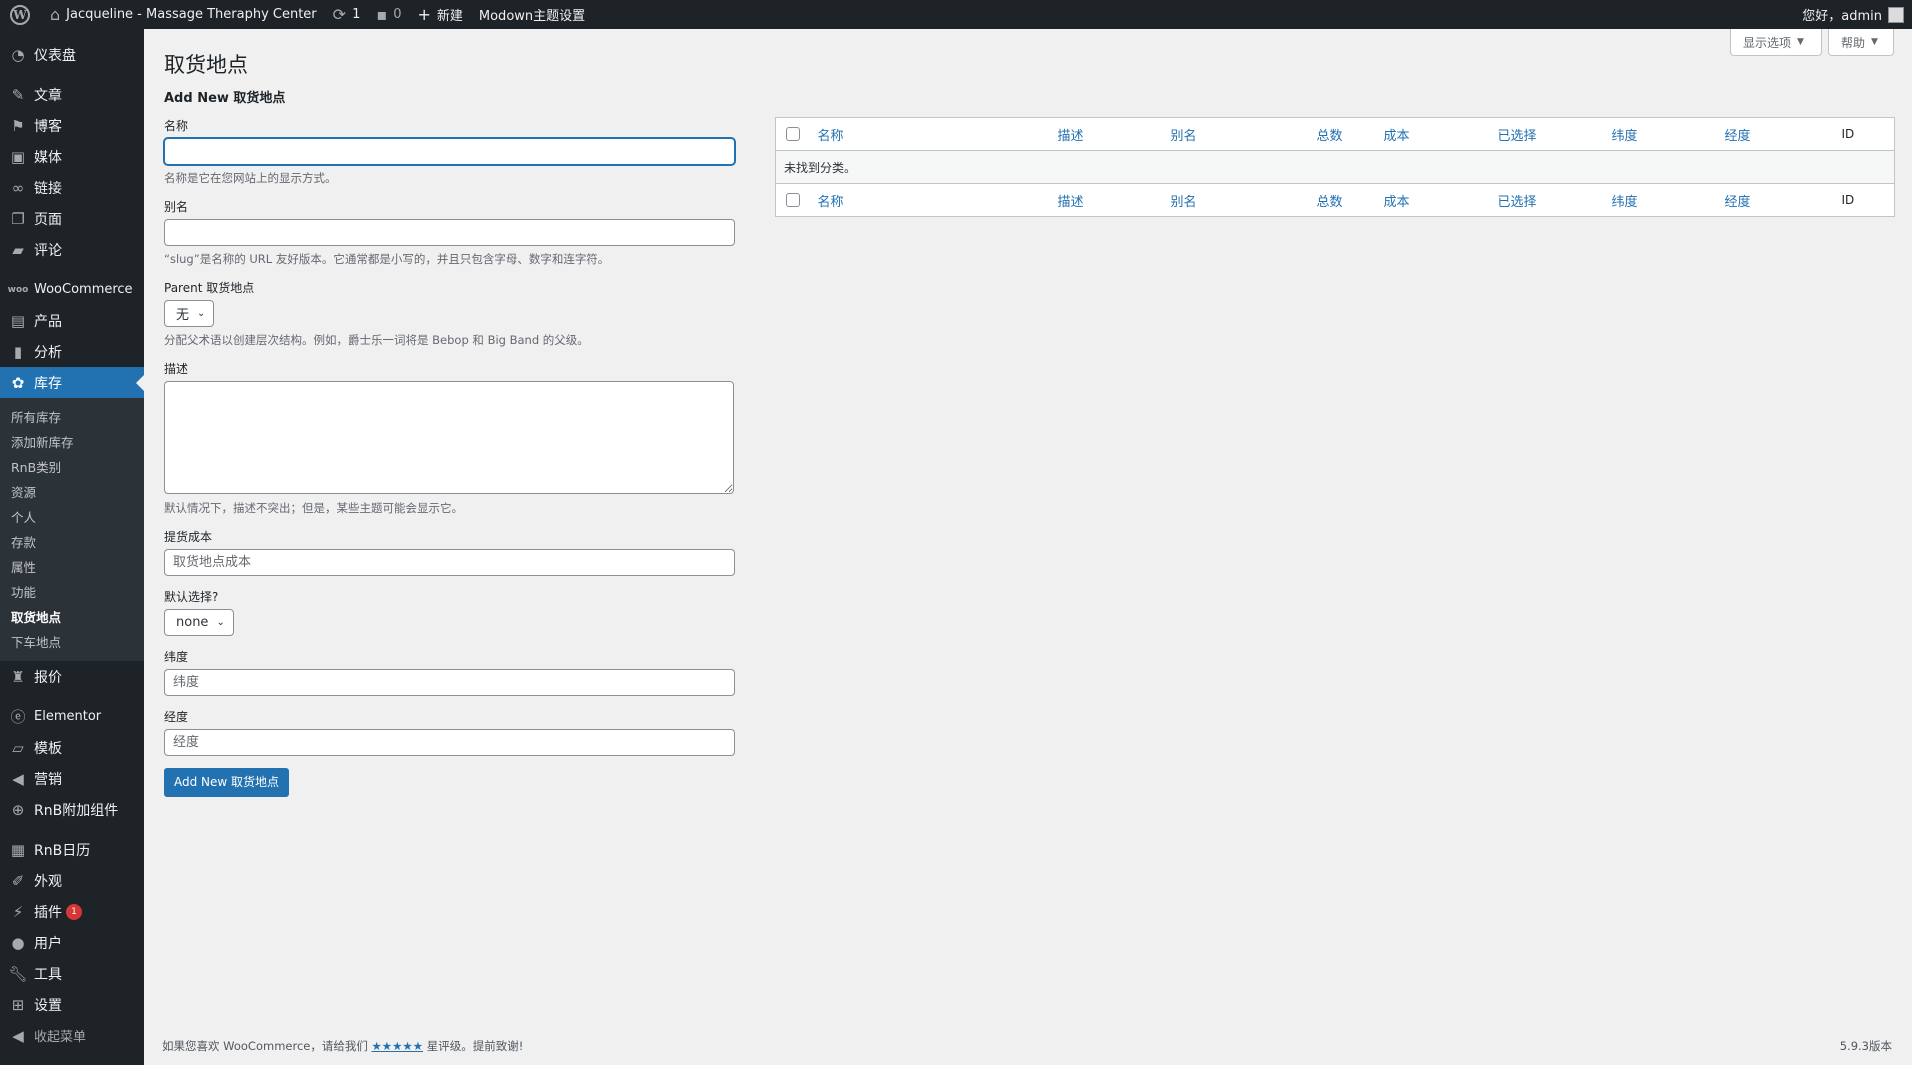 This screenshot has height=1065, width=1912. I want to click on submenu-persons: 个人, so click(72, 517).